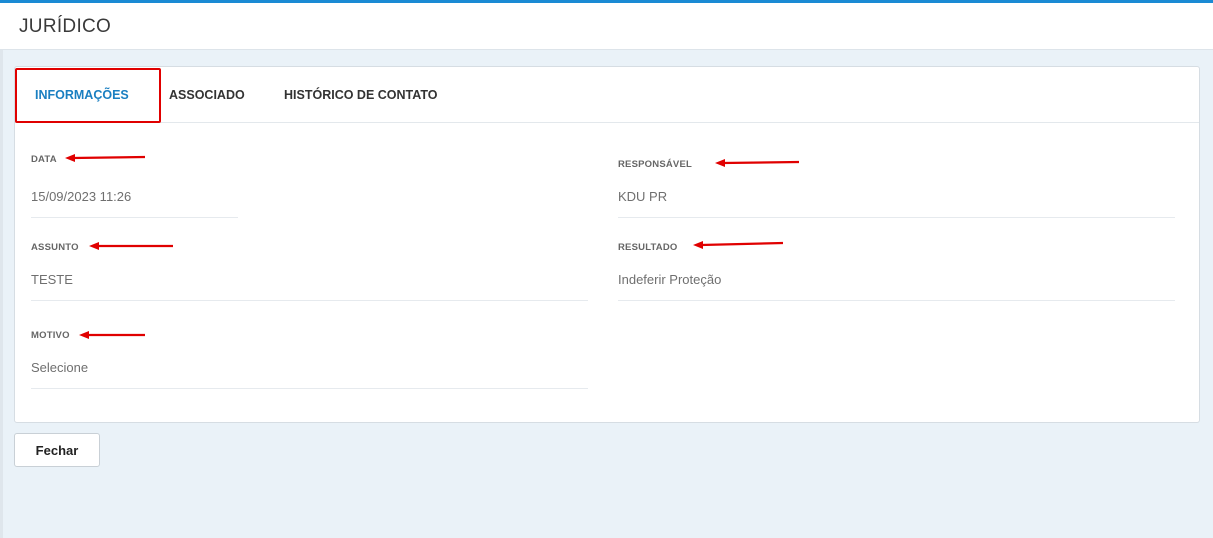 Image resolution: width=1213 pixels, height=538 pixels. I want to click on responsavel-value: KDU PR, so click(643, 196).